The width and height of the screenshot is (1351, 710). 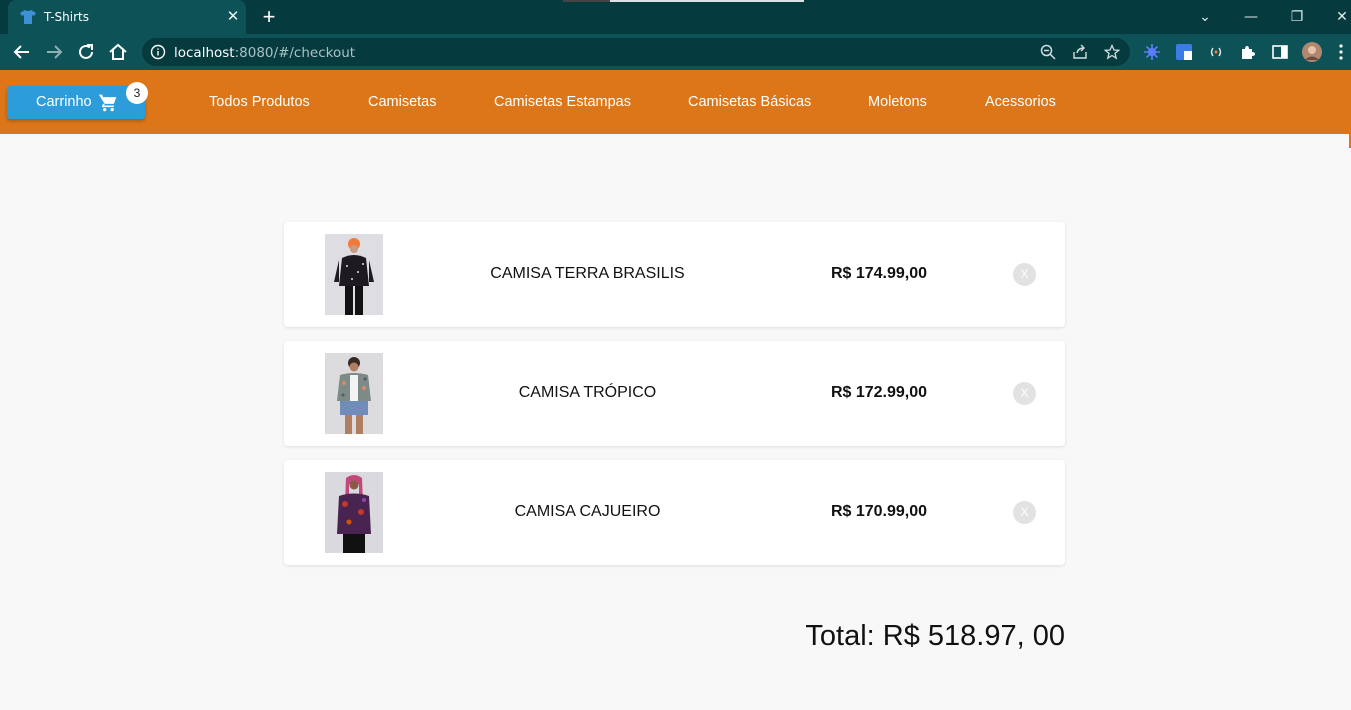 What do you see at coordinates (897, 102) in the screenshot?
I see `nav-moletons: Moletons` at bounding box center [897, 102].